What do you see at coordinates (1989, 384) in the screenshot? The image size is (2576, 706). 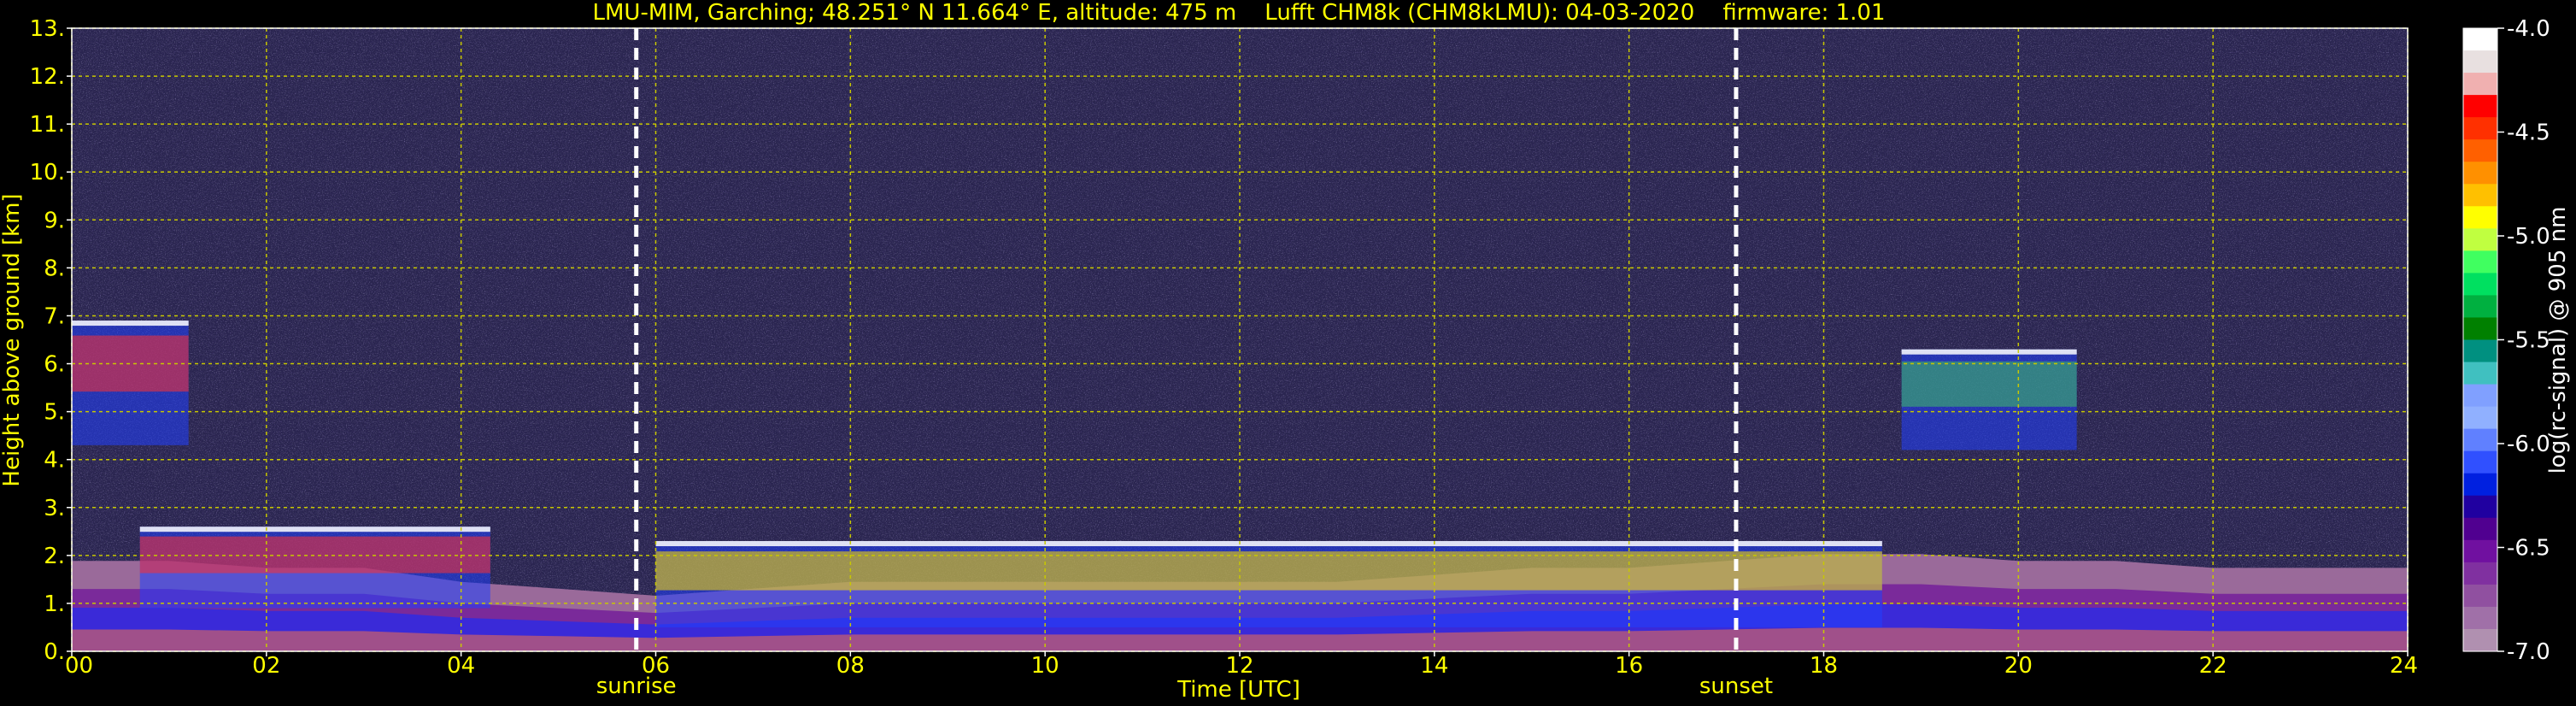 I see `cloud-core-upper-cloud-evening` at bounding box center [1989, 384].